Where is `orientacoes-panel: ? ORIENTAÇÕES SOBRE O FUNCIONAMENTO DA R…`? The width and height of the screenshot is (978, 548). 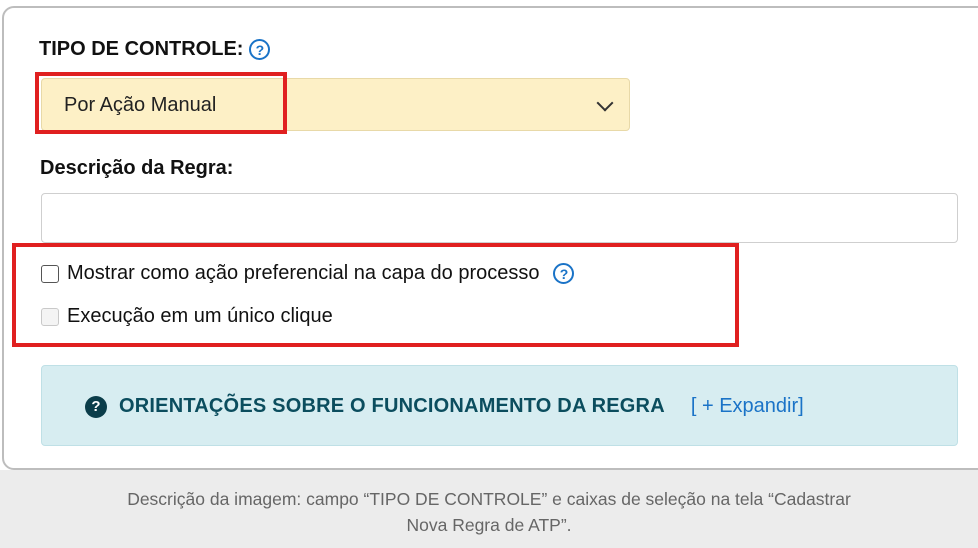
orientacoes-panel: ? ORIENTAÇÕES SOBRE O FUNCIONAMENTO DA R… is located at coordinates (499, 405).